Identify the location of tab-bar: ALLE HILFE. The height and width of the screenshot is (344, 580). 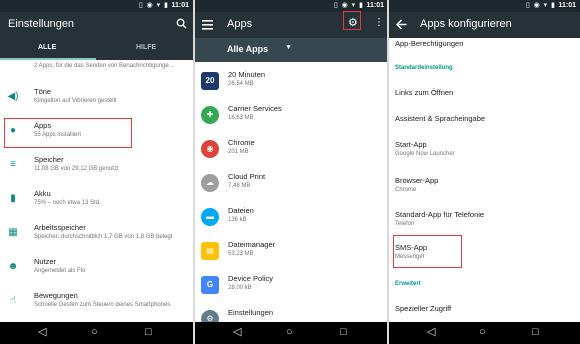
(96, 49).